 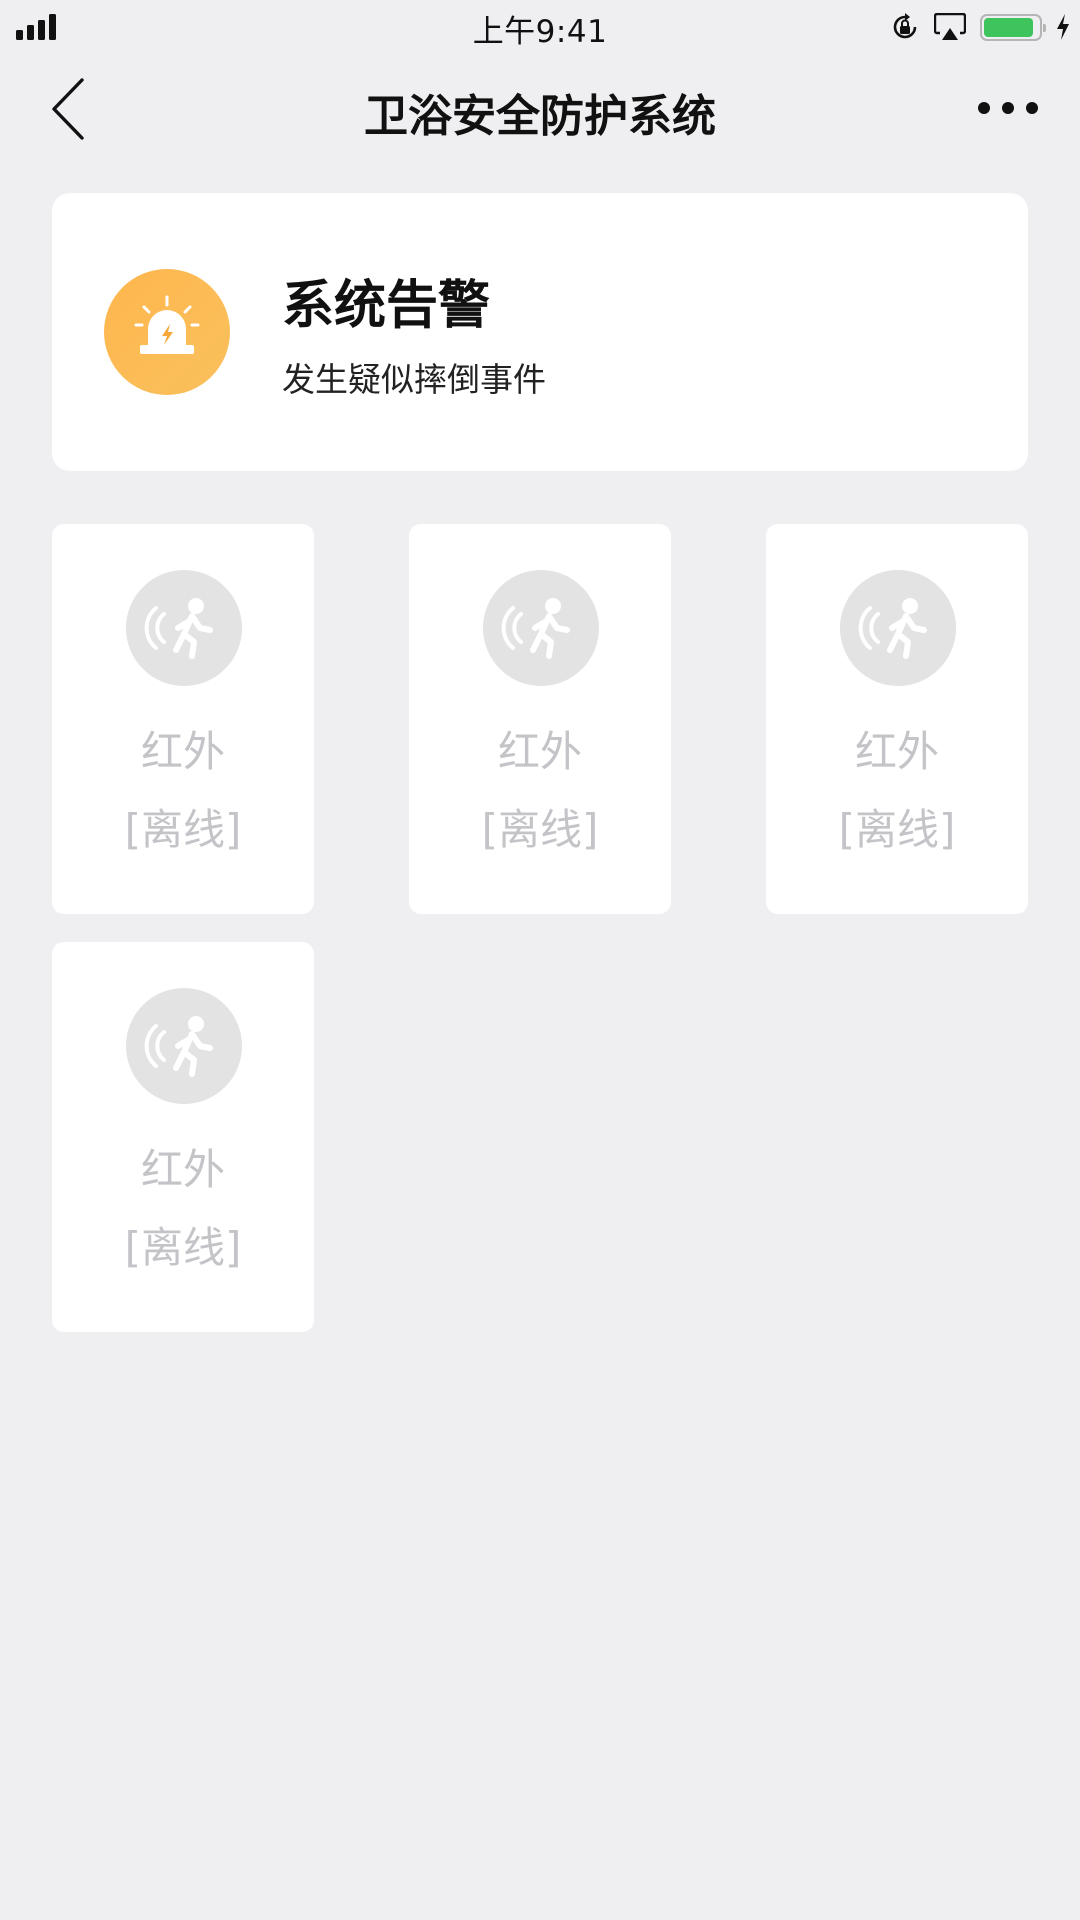 I want to click on back-icon, so click(x=68, y=109).